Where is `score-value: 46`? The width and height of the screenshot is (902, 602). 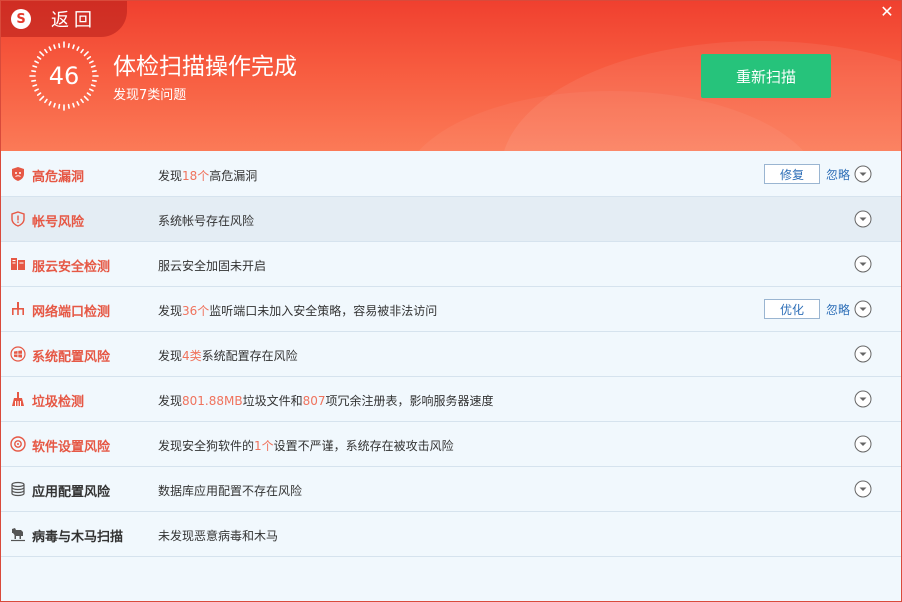 score-value: 46 is located at coordinates (64, 76).